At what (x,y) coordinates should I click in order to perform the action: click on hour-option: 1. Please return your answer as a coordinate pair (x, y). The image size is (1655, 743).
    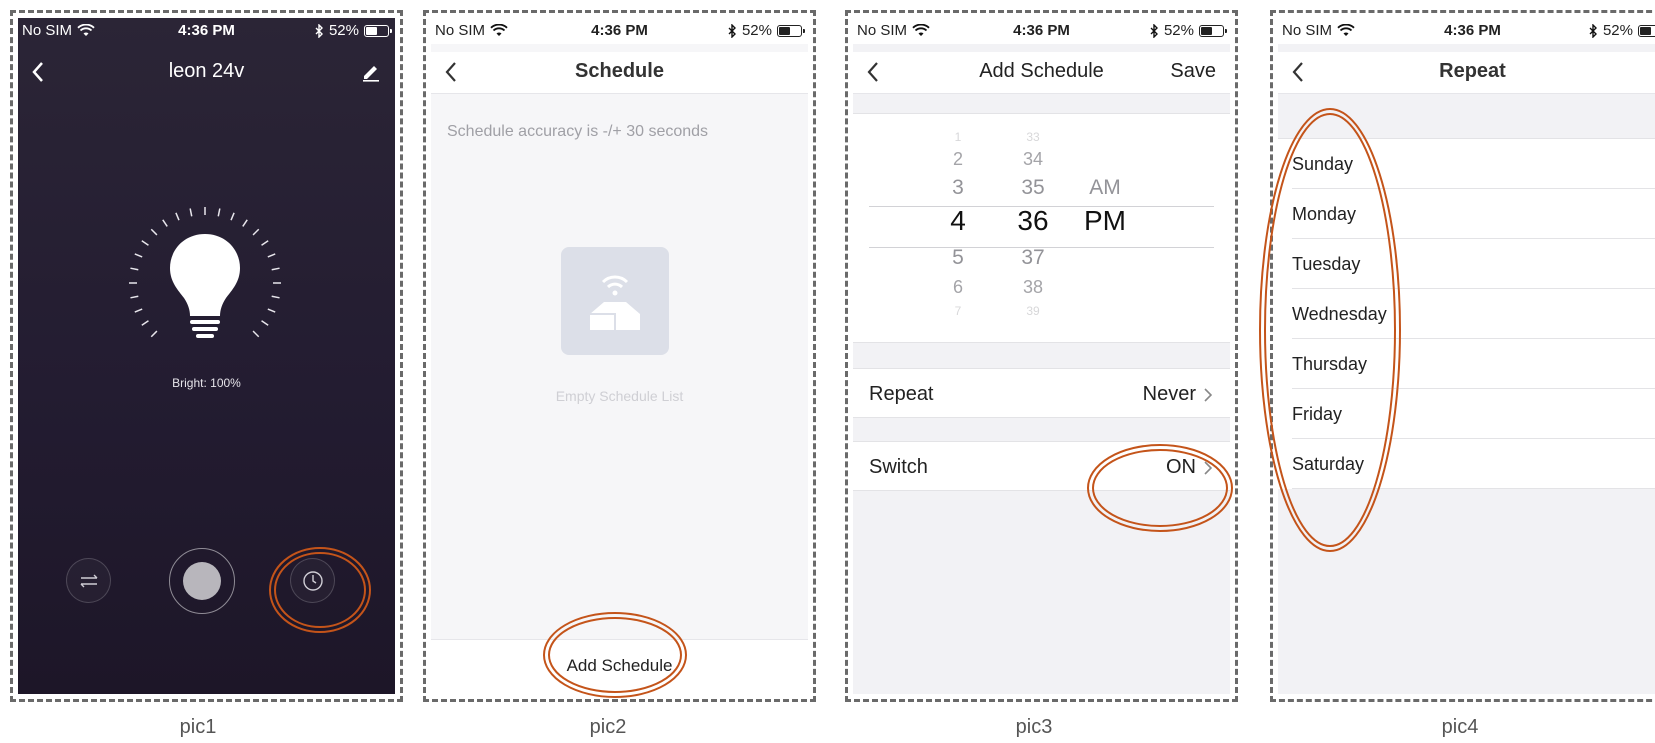
    Looking at the image, I should click on (958, 137).